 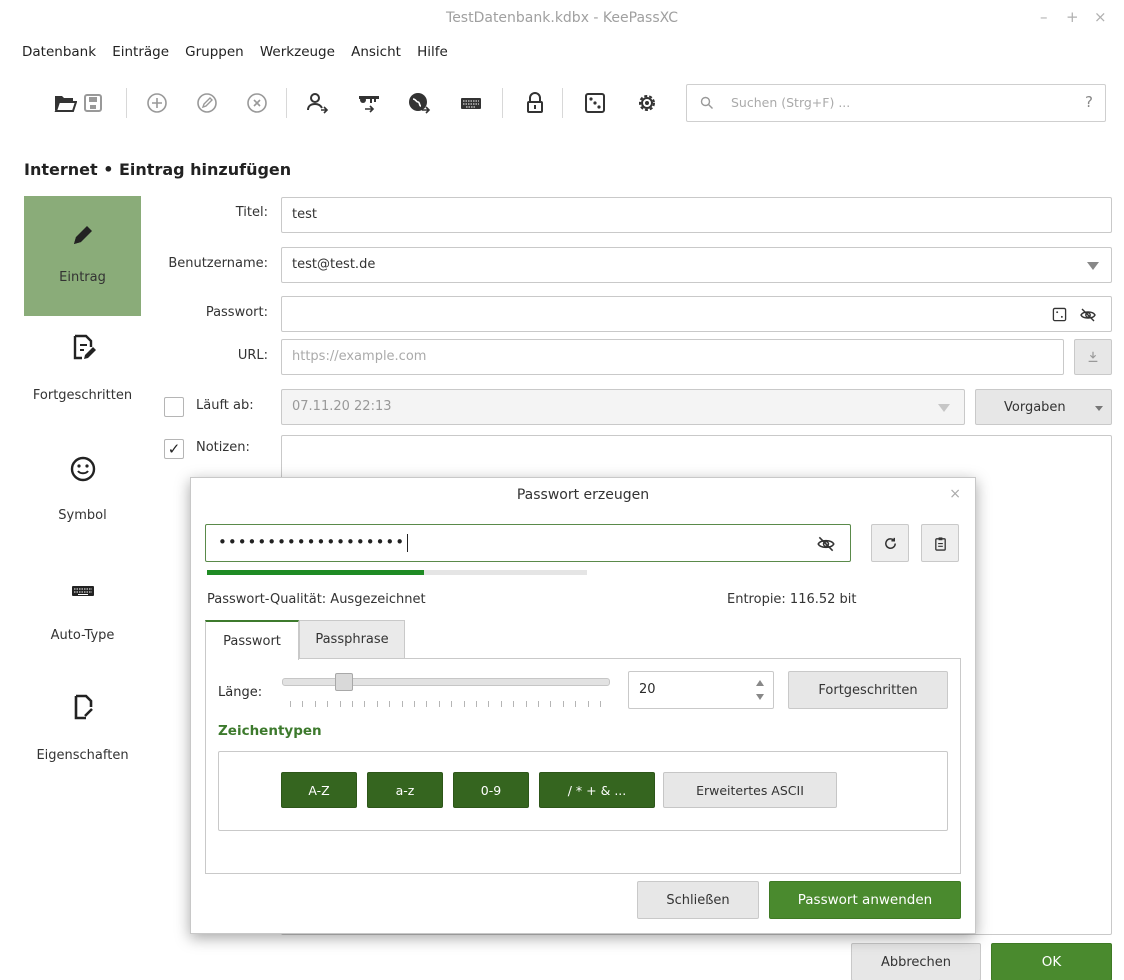 I want to click on expires-value: 07.11.20 22:13, so click(x=342, y=406).